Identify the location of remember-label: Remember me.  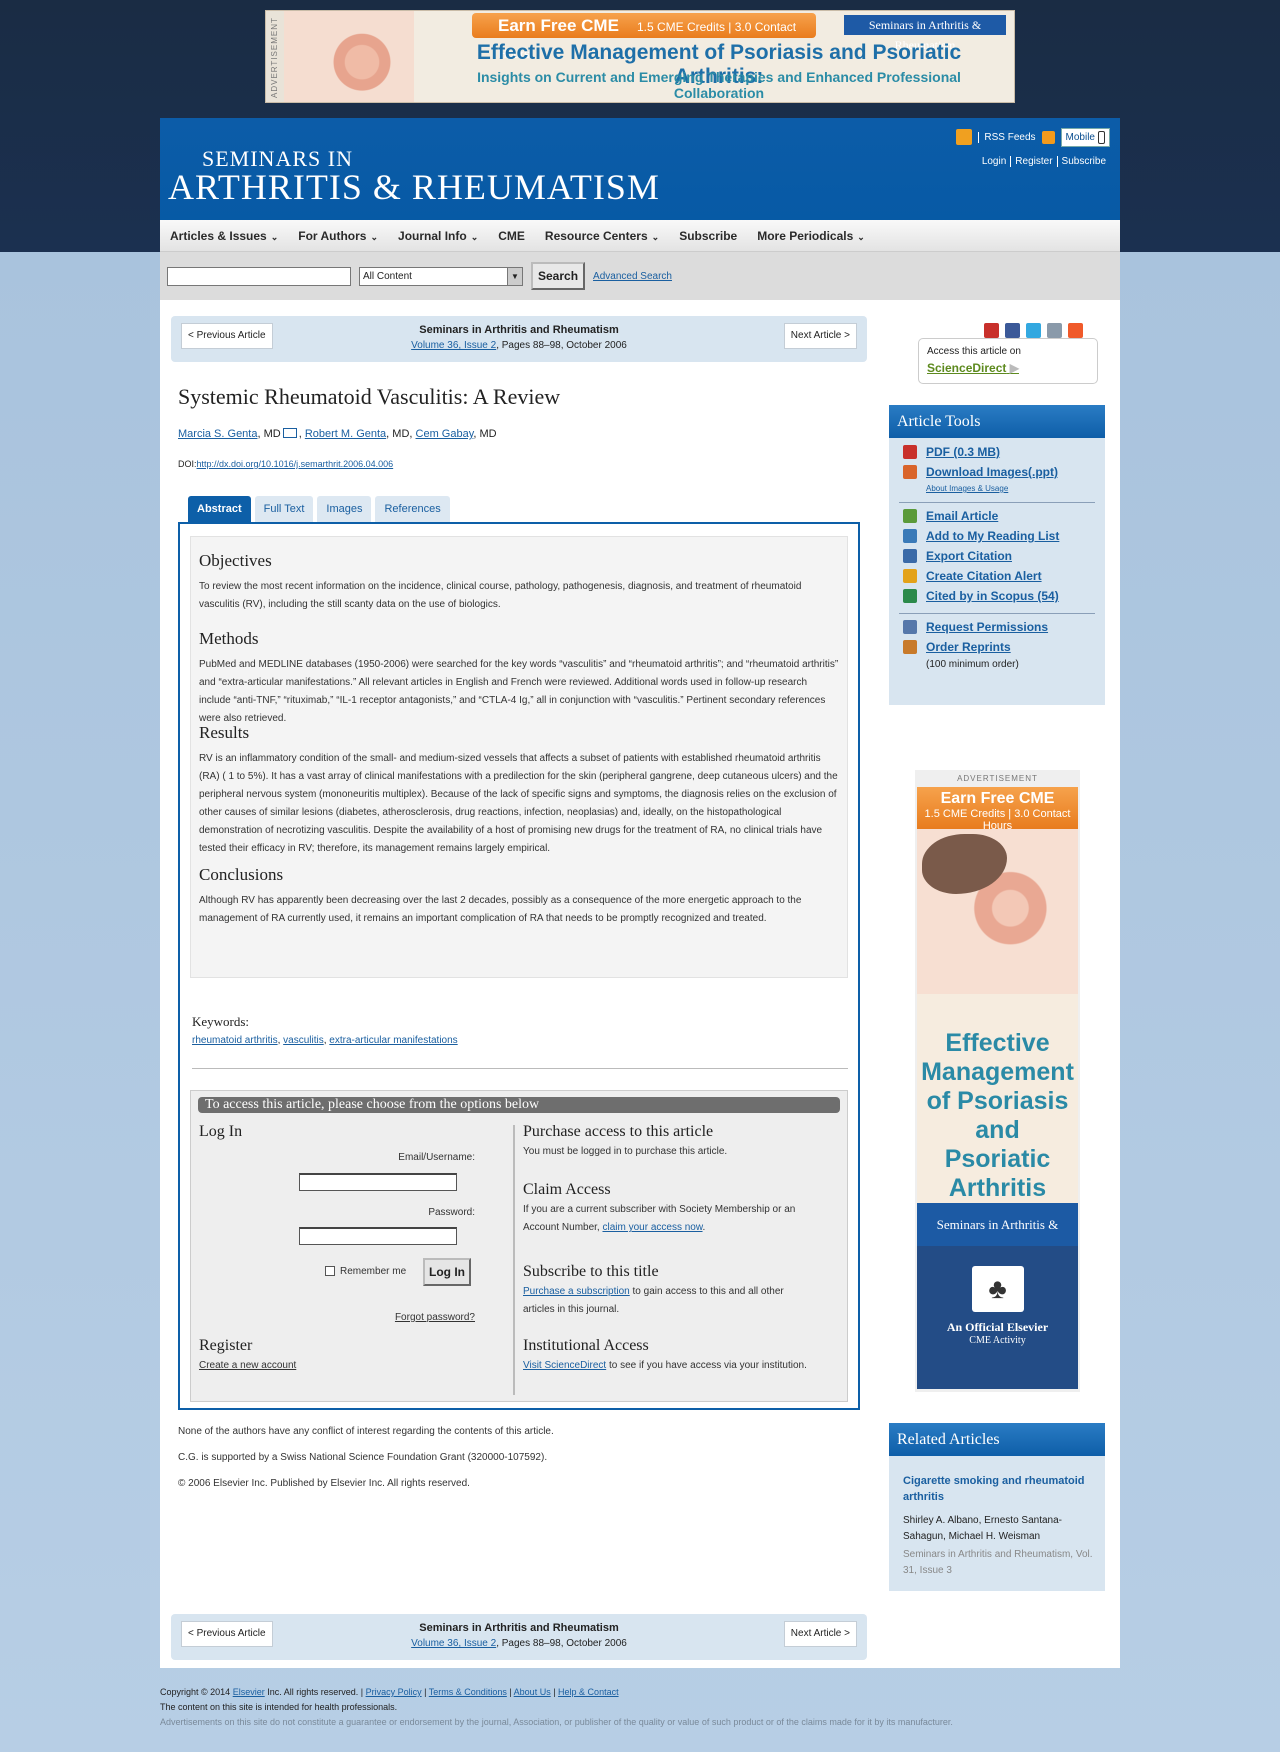
(373, 1271).